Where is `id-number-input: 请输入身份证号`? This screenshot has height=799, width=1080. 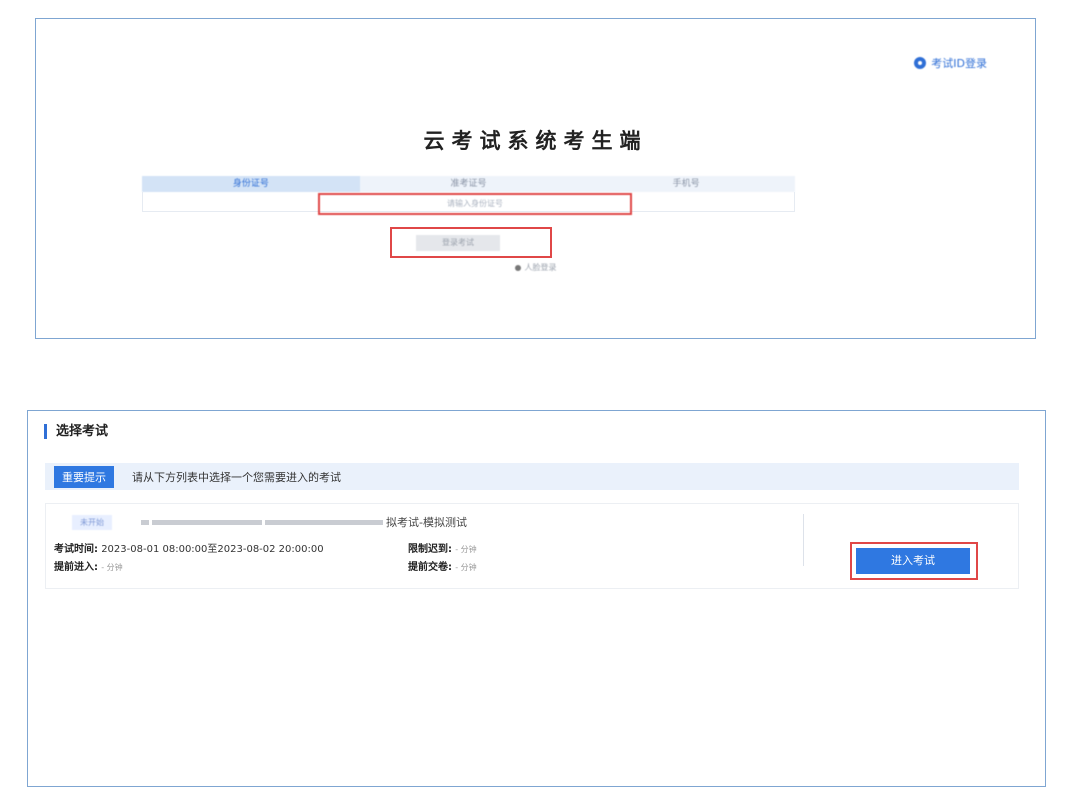
id-number-input: 请输入身份证号 is located at coordinates (475, 204).